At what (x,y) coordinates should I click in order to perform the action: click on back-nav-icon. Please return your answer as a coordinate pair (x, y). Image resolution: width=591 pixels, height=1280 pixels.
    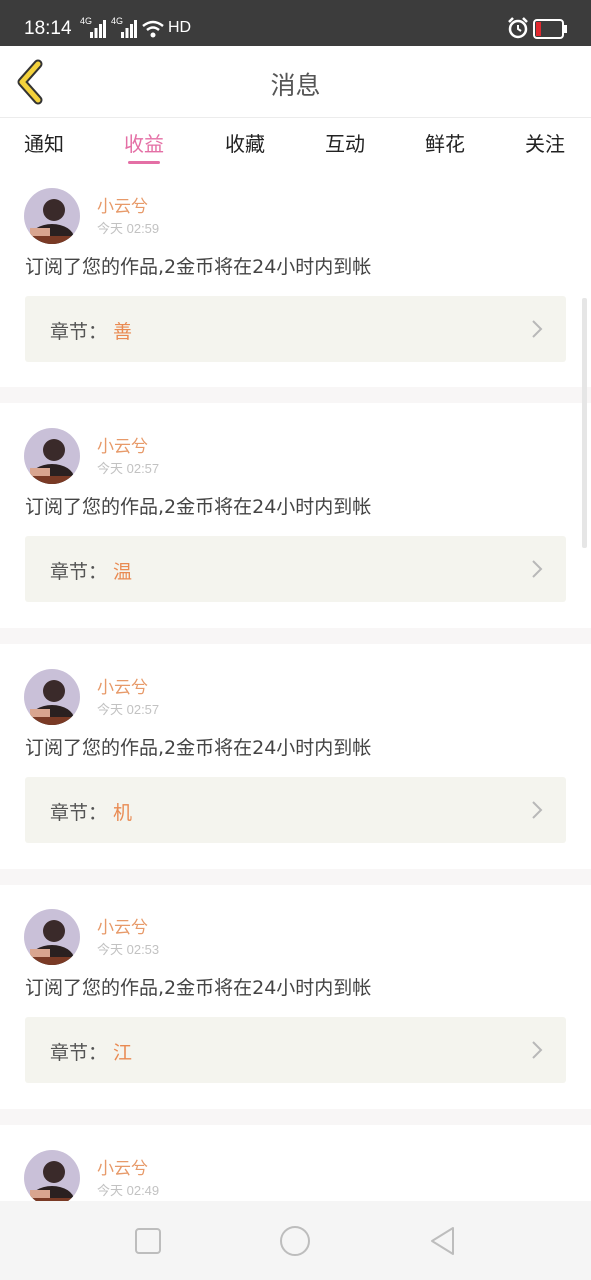
    Looking at the image, I should click on (443, 1241).